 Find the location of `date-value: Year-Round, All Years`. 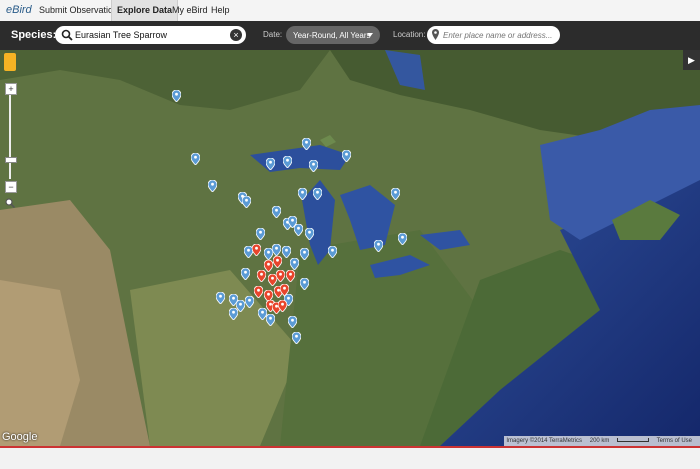

date-value: Year-Round, All Years is located at coordinates (332, 35).